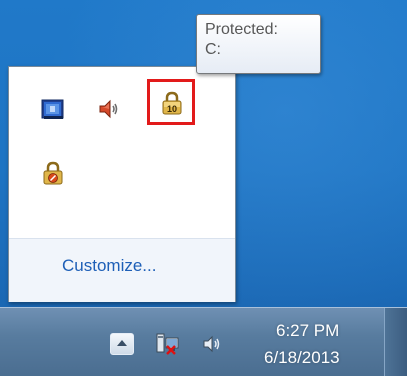 The image size is (407, 376). Describe the element at coordinates (171, 102) in the screenshot. I see `highlight-box` at that location.